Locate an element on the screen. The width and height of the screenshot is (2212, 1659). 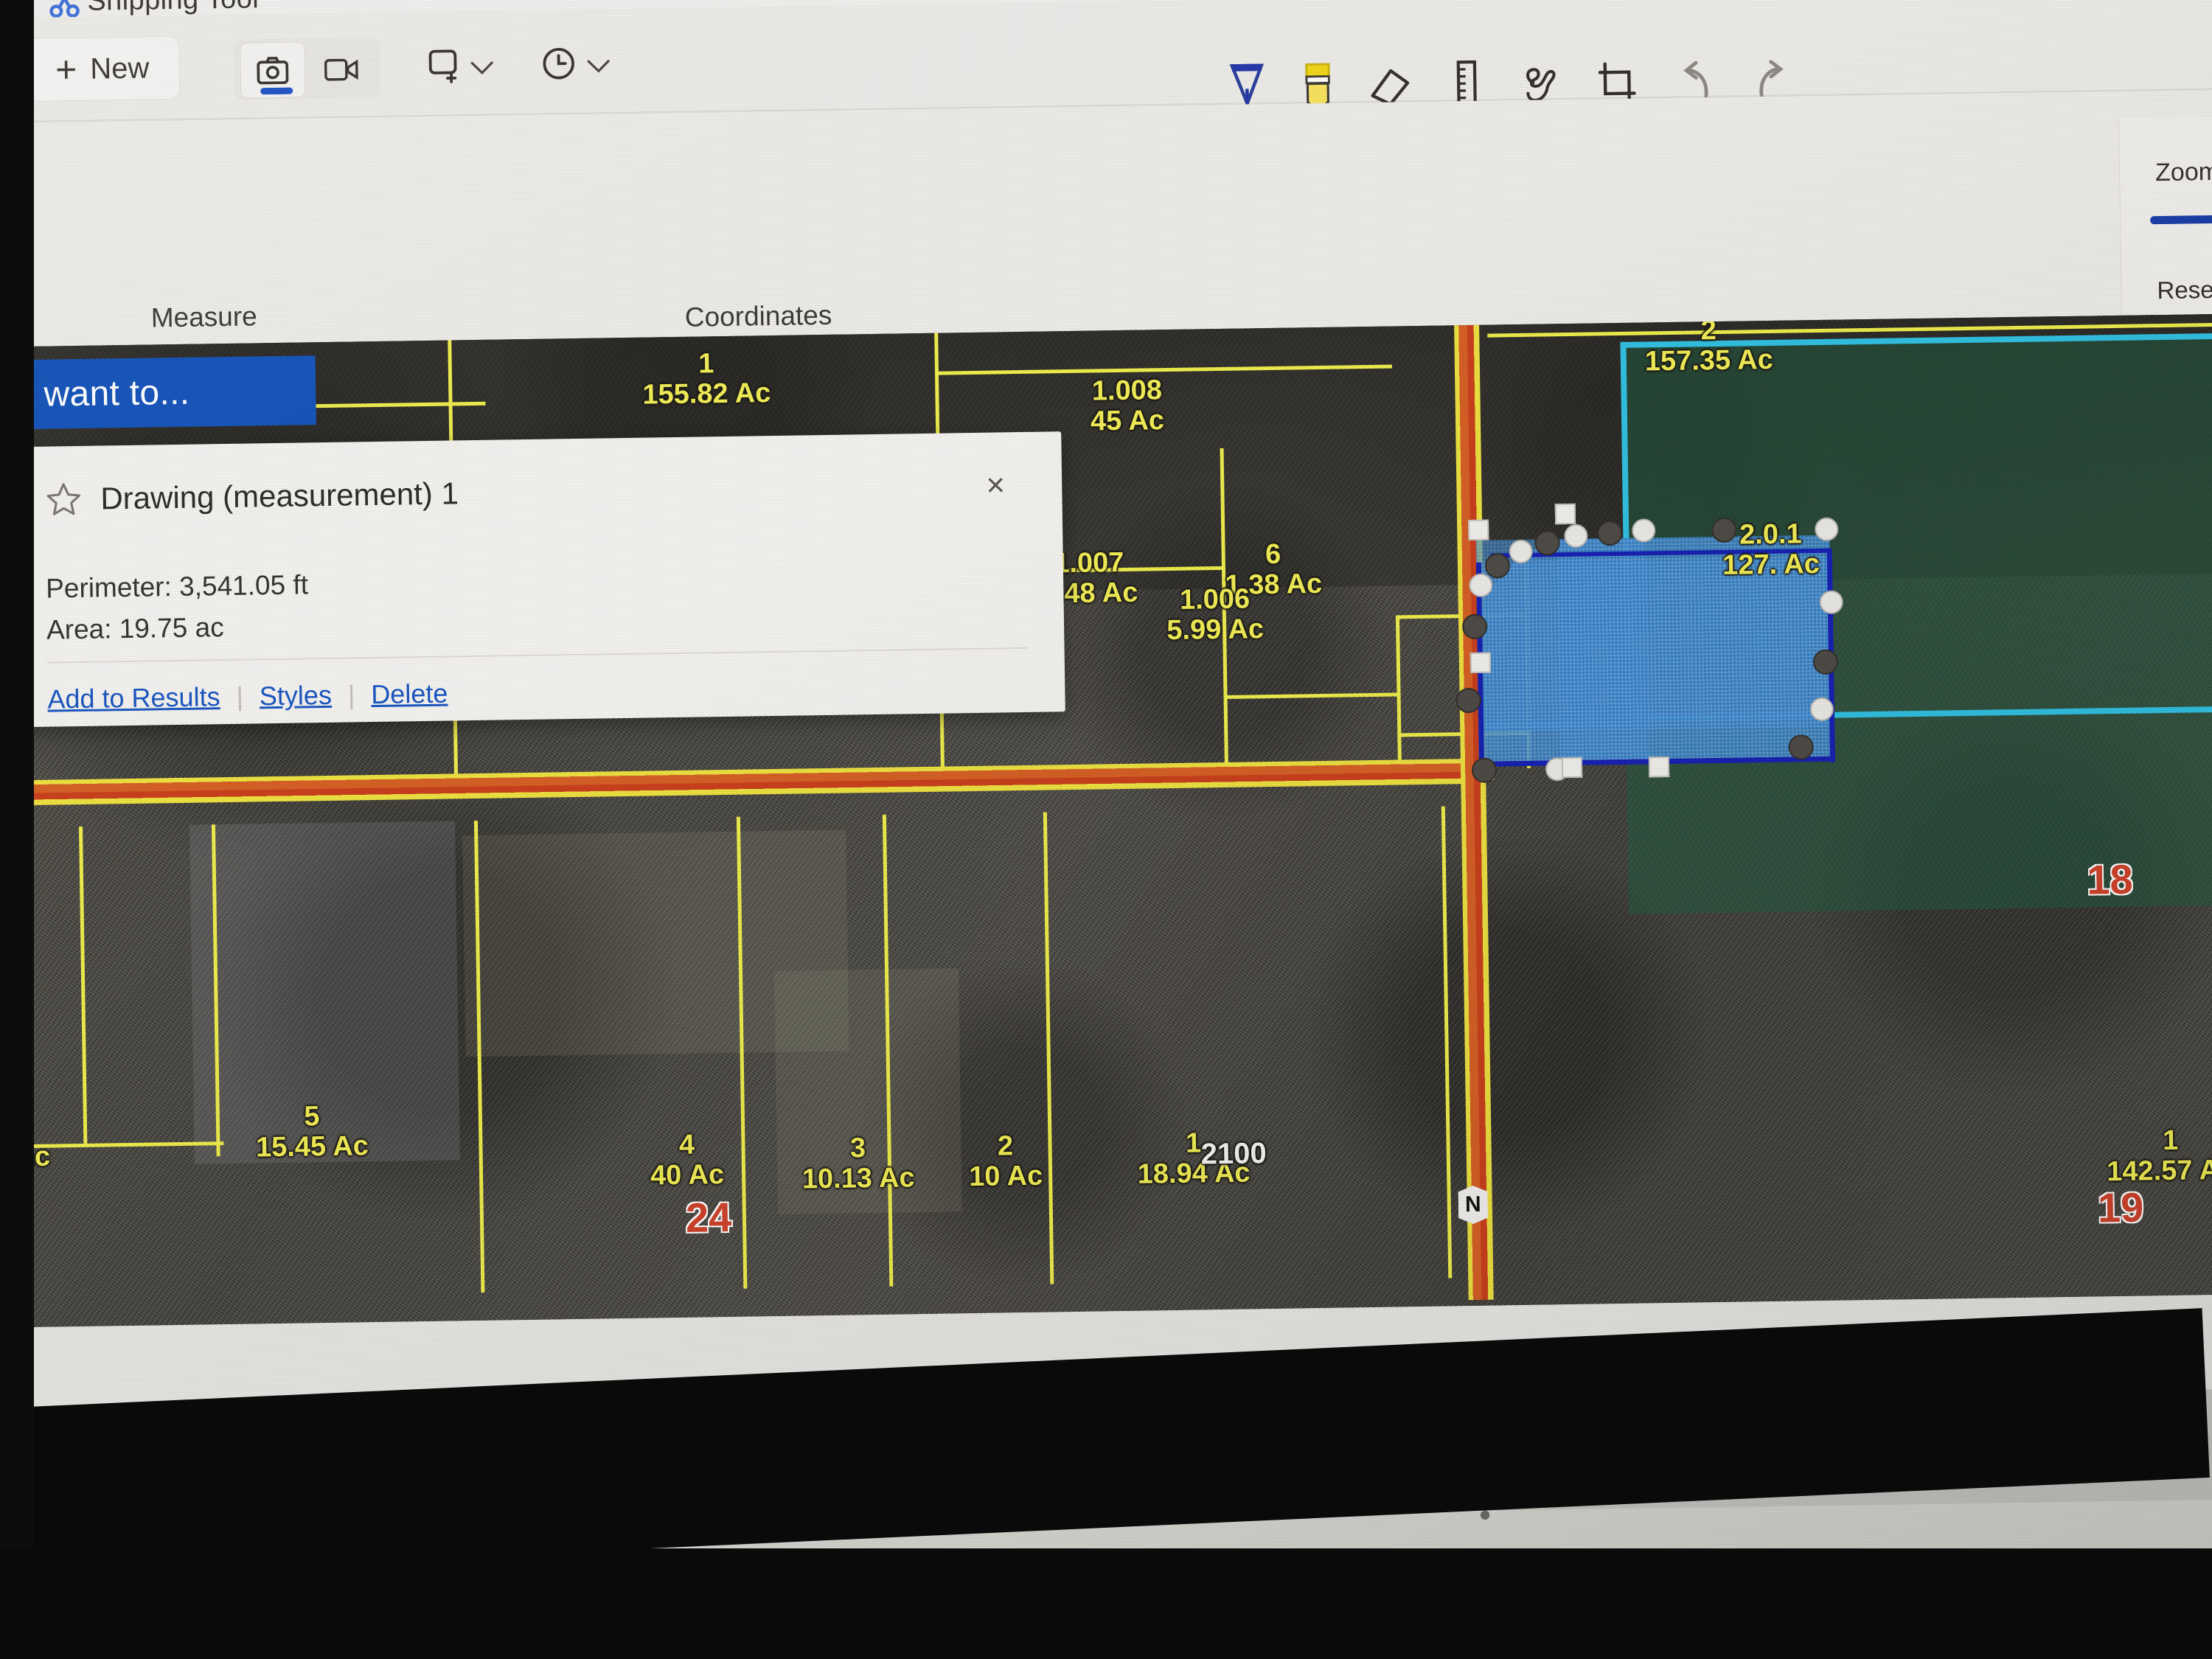
parcel-acreage: 40 Ac is located at coordinates (687, 1175).